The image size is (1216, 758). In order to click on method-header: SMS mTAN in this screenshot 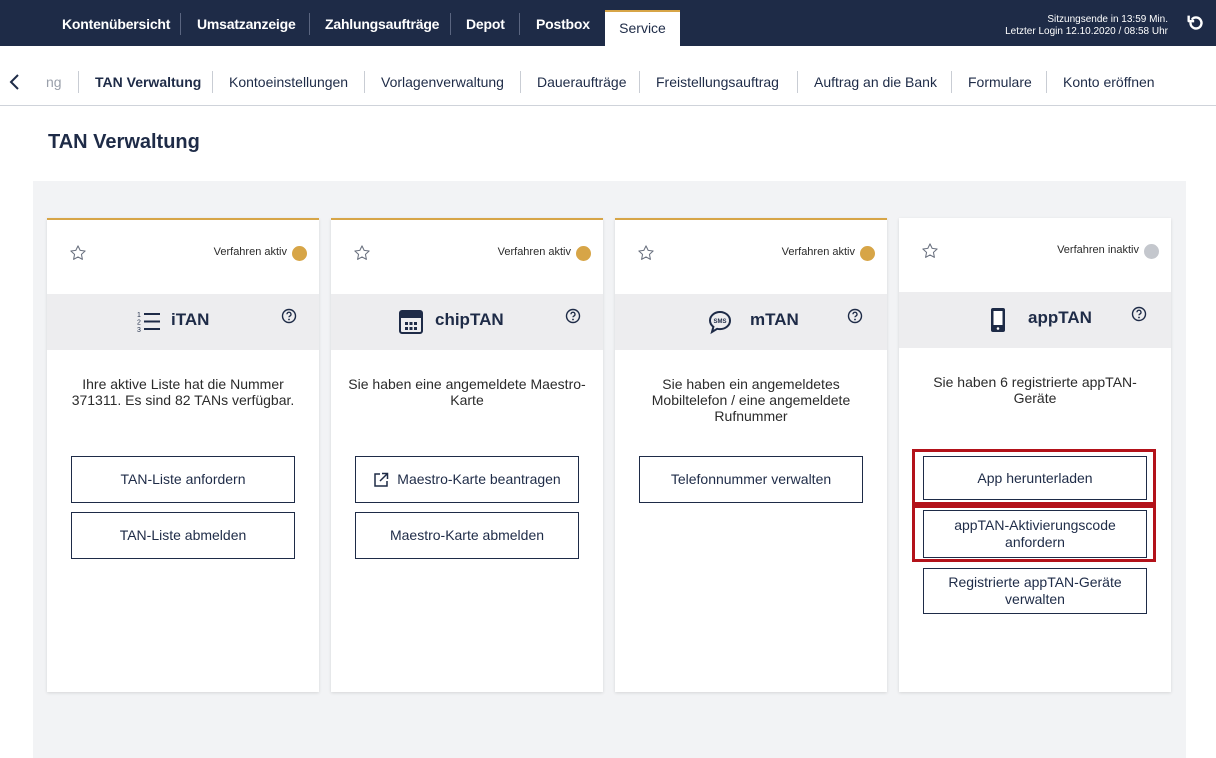, I will do `click(751, 322)`.